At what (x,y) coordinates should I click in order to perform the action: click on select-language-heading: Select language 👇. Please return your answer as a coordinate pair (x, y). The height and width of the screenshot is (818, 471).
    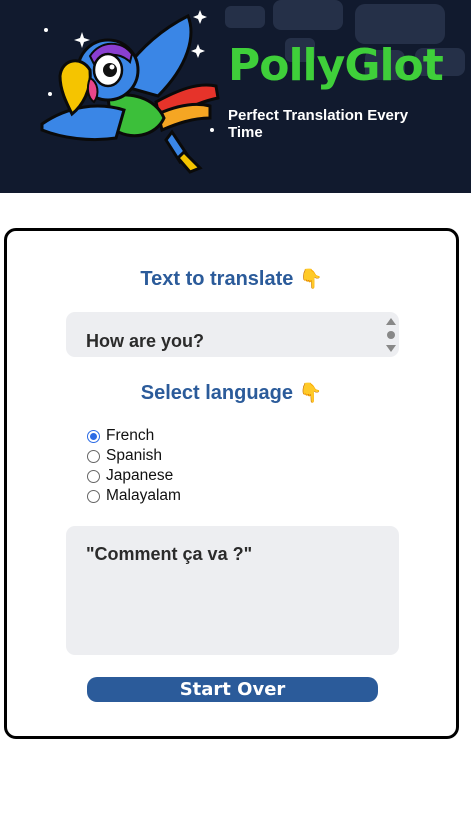
    Looking at the image, I should click on (231, 393).